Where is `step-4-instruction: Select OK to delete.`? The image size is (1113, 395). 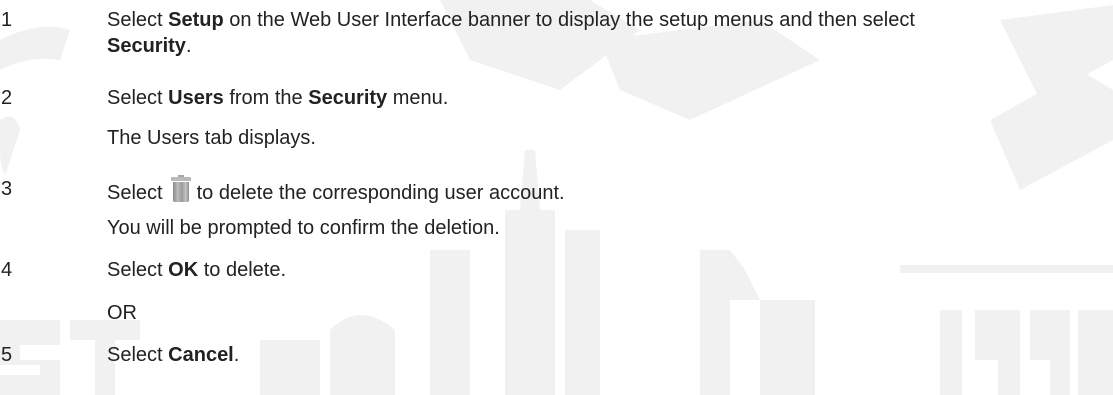
step-4-instruction: Select OK to delete. is located at coordinates (196, 270).